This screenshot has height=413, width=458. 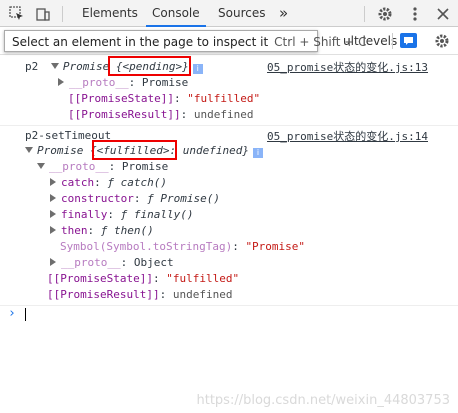 What do you see at coordinates (127, 230) in the screenshot?
I see `method-value: ƒ then()` at bounding box center [127, 230].